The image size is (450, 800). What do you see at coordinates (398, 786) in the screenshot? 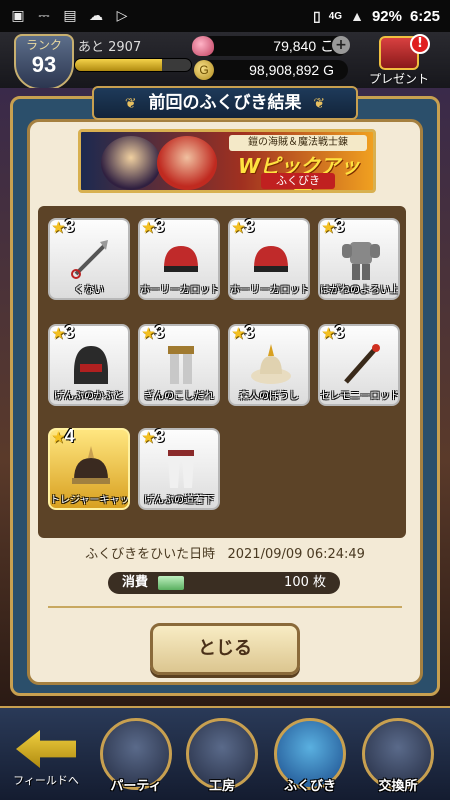
I see `nav-label: 交換所` at bounding box center [398, 786].